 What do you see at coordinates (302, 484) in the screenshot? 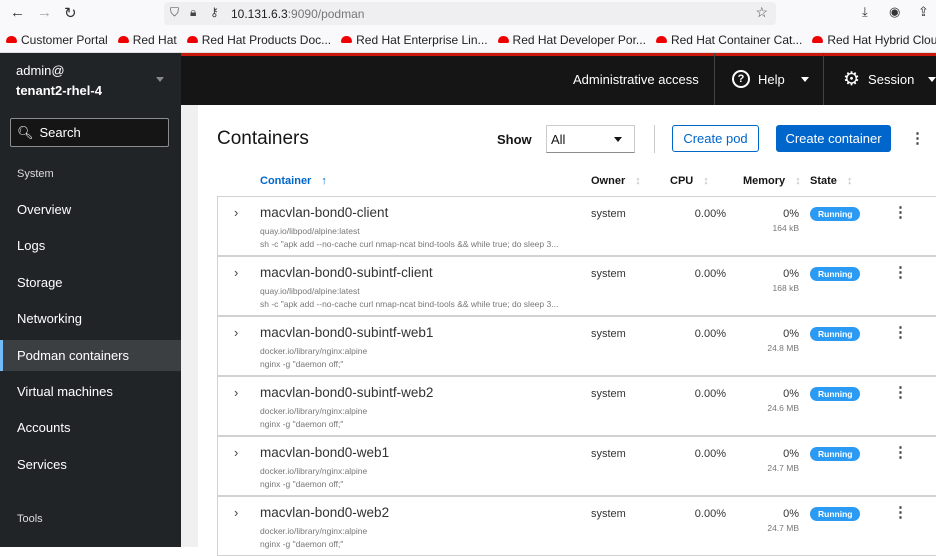
I see `container-command: nginx -g "daemon off;"` at bounding box center [302, 484].